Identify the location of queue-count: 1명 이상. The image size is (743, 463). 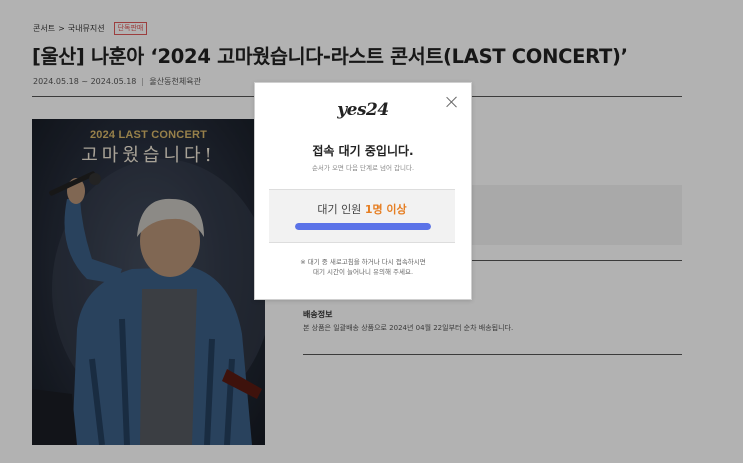
(385, 209).